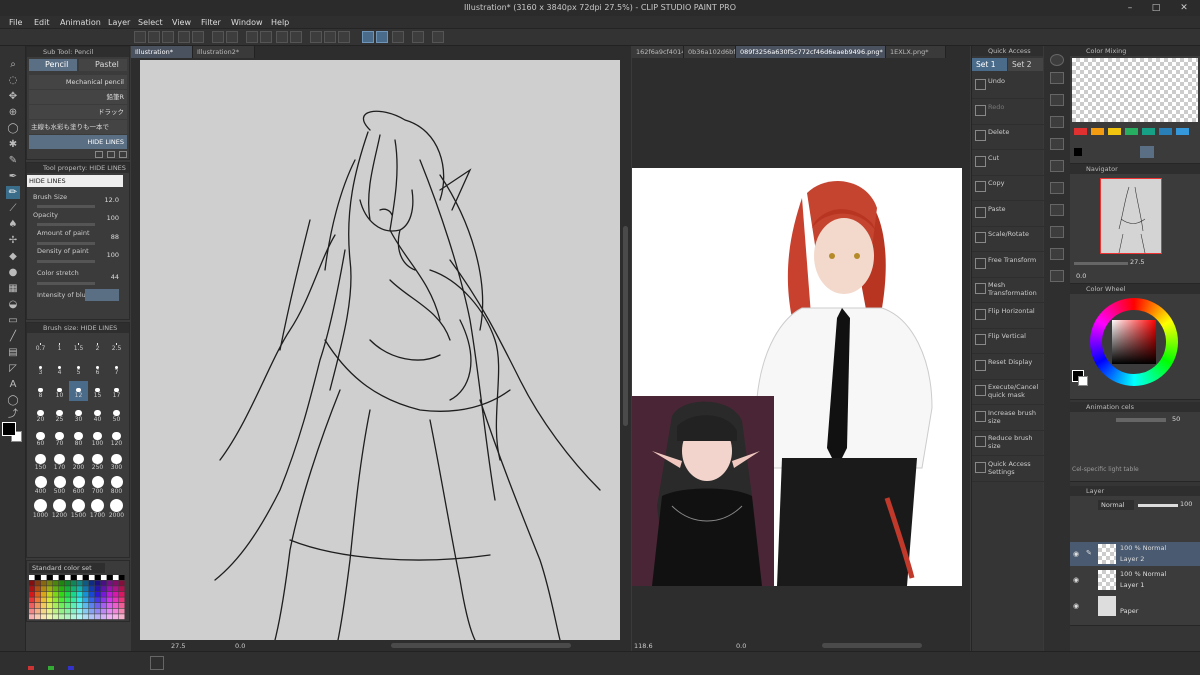 The height and width of the screenshot is (675, 1200). Describe the element at coordinates (59, 460) in the screenshot. I see `brush-size-preset: 170` at that location.